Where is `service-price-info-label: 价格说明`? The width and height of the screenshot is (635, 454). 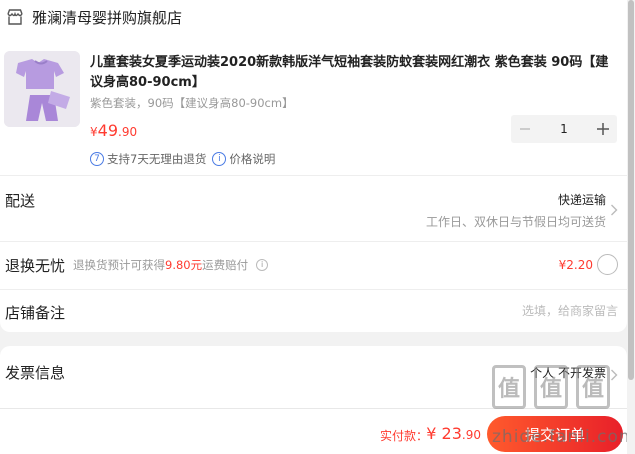 service-price-info-label: 价格说明 is located at coordinates (252, 159).